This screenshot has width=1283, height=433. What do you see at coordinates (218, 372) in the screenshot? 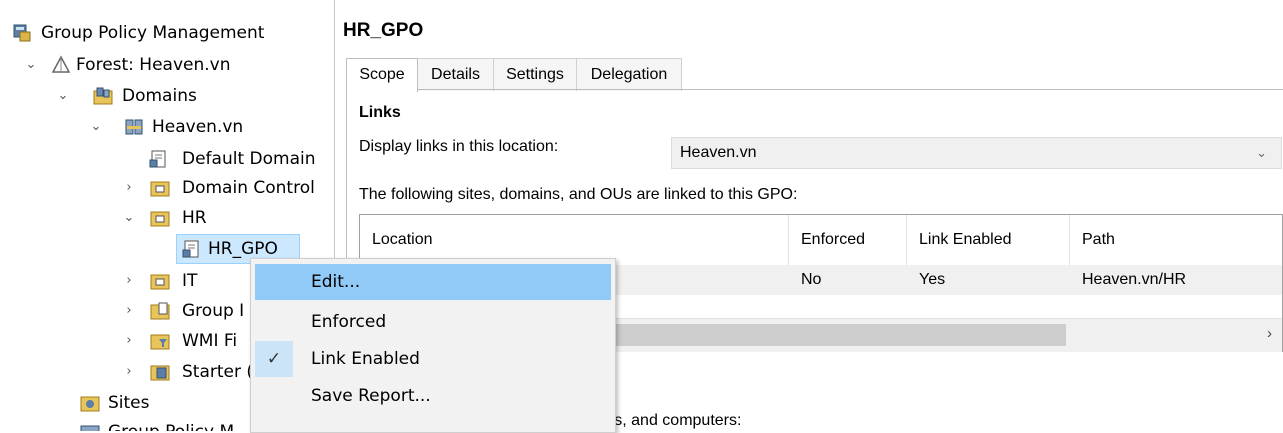
I see `tree-label: Starter (` at bounding box center [218, 372].